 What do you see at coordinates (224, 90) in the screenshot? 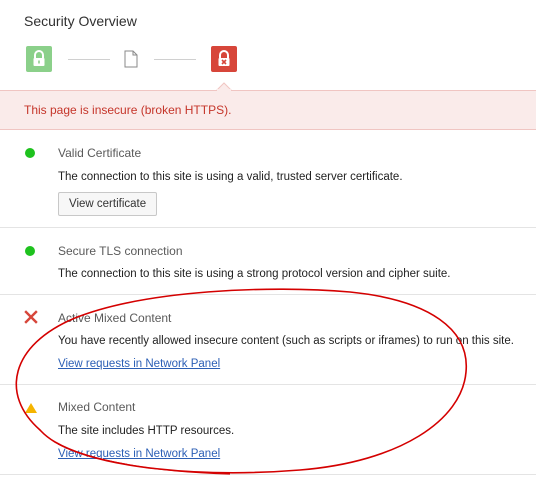
I see `pointer-joint` at bounding box center [224, 90].